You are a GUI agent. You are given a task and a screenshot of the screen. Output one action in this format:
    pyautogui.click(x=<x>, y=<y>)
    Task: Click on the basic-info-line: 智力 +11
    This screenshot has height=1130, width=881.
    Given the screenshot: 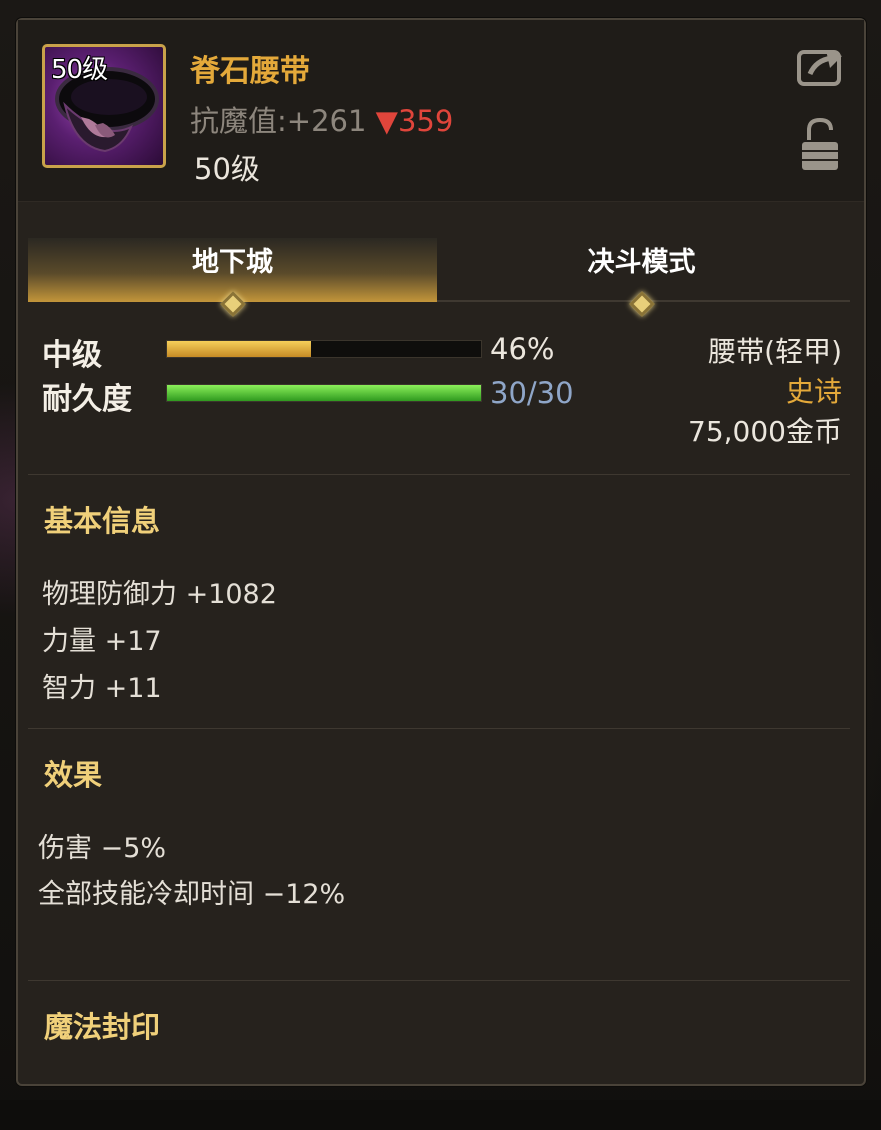 What is the action you would take?
    pyautogui.click(x=102, y=688)
    